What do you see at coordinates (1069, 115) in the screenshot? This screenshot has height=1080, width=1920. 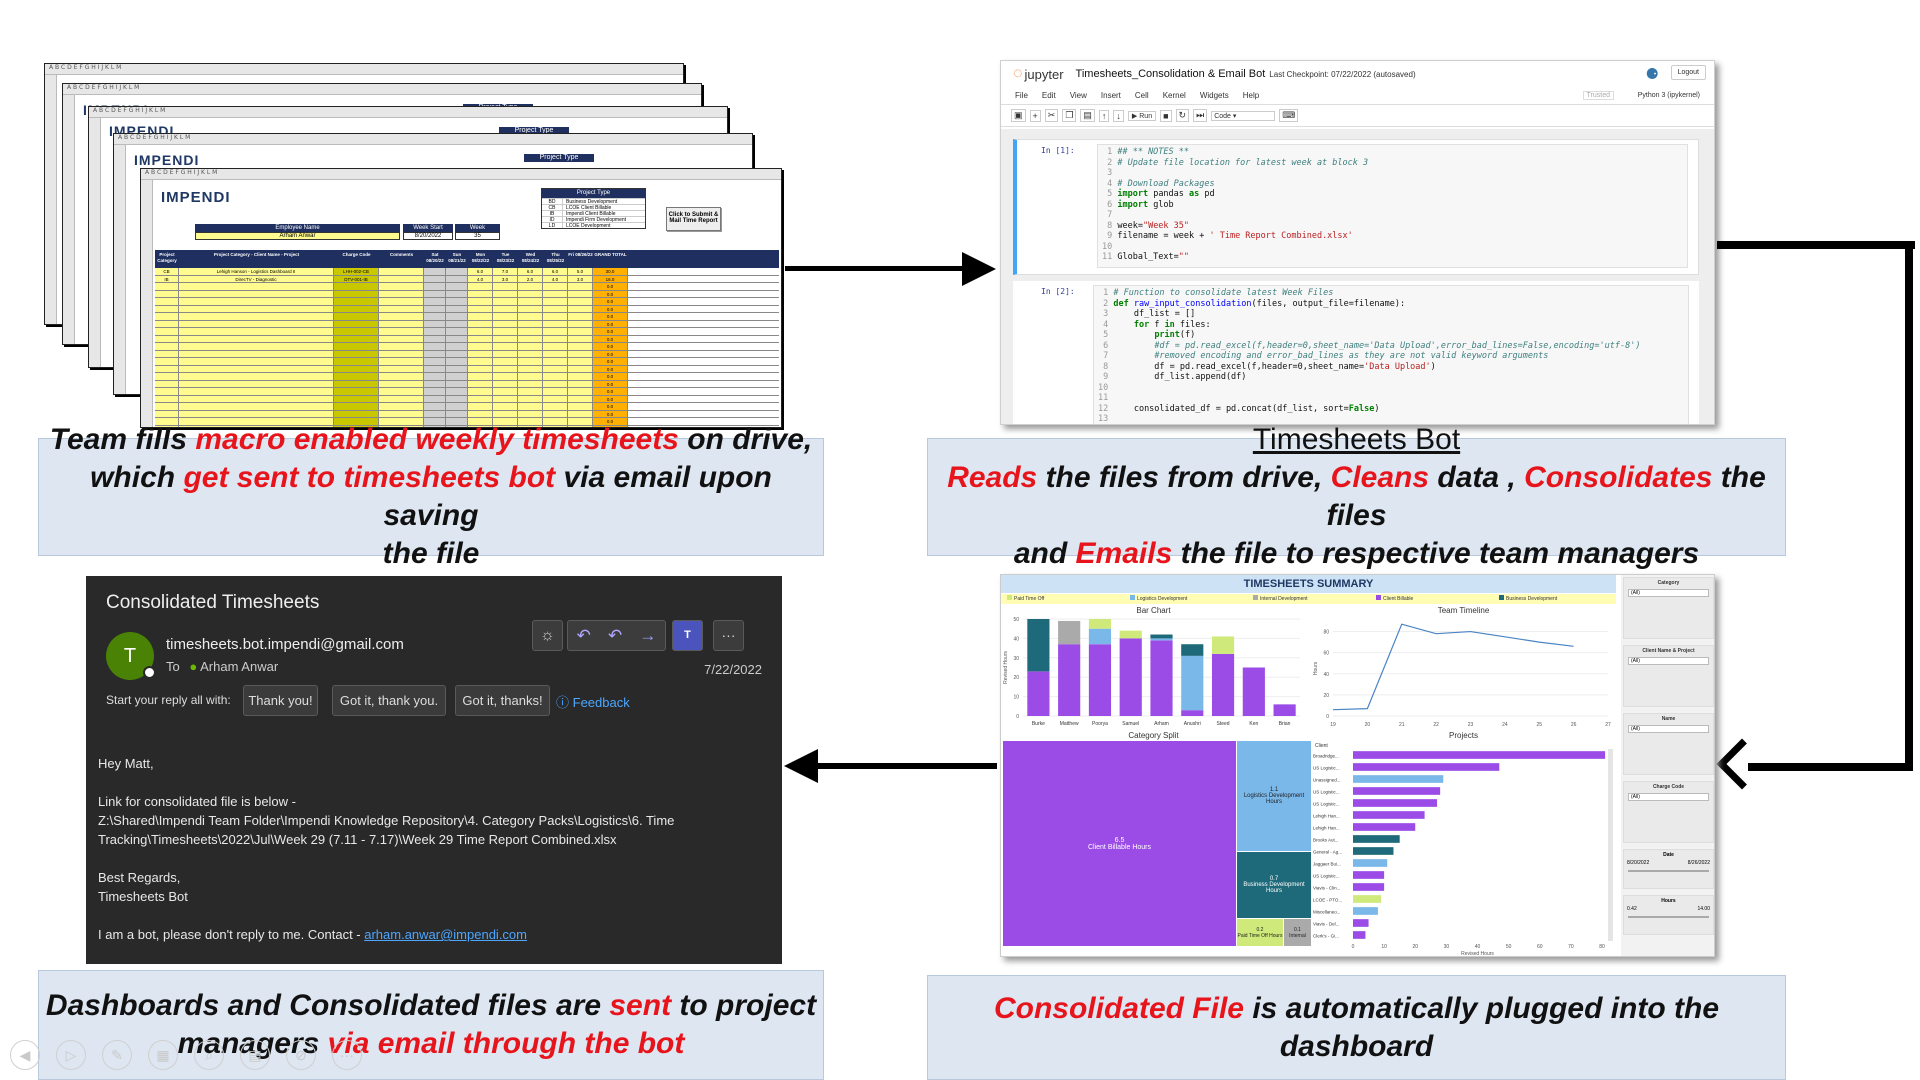 I see `copy-icon: ❐` at bounding box center [1069, 115].